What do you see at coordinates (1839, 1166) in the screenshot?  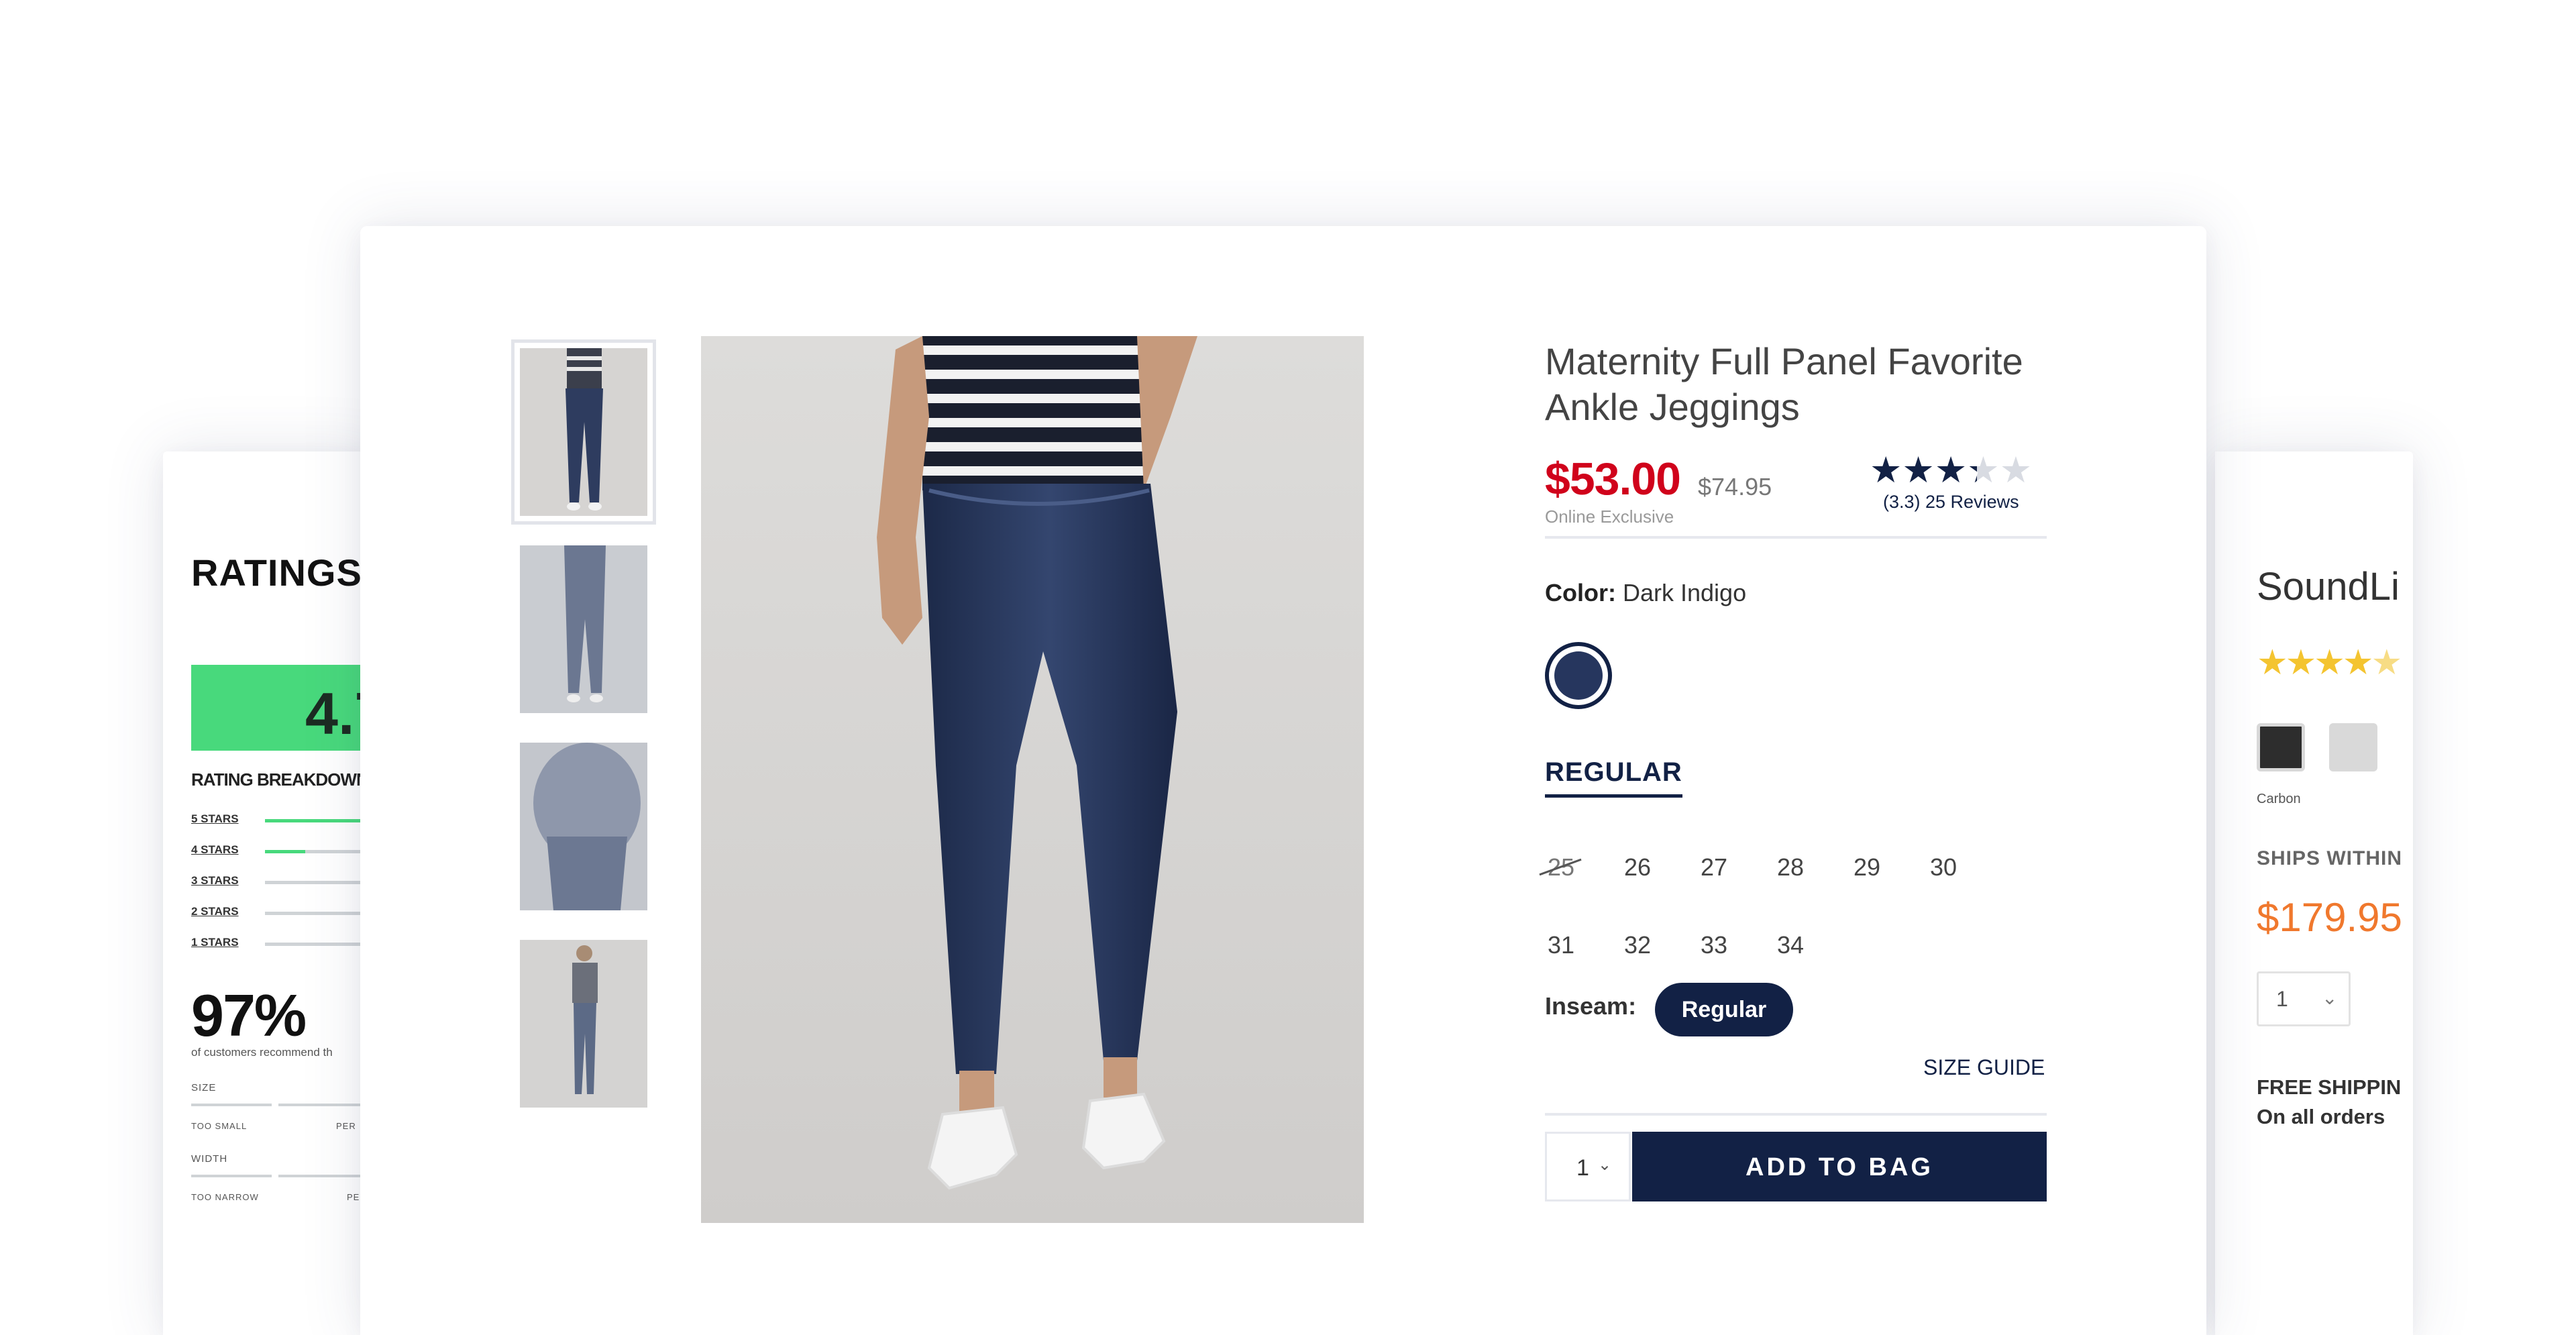 I see `add-to-bag-button: ADD TO BAG` at bounding box center [1839, 1166].